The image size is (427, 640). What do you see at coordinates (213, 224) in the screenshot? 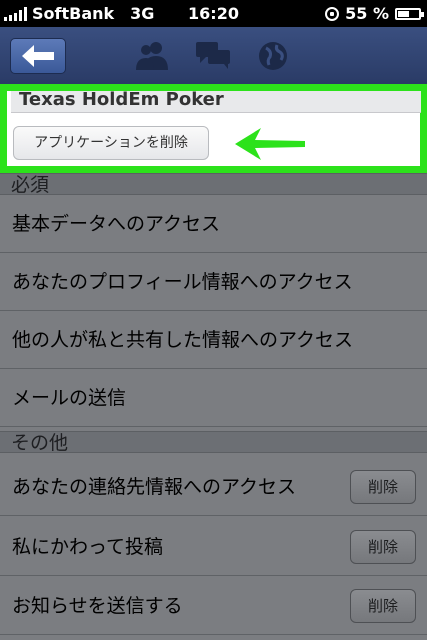
I see `permission-row: 基本データへのアクセス` at bounding box center [213, 224].